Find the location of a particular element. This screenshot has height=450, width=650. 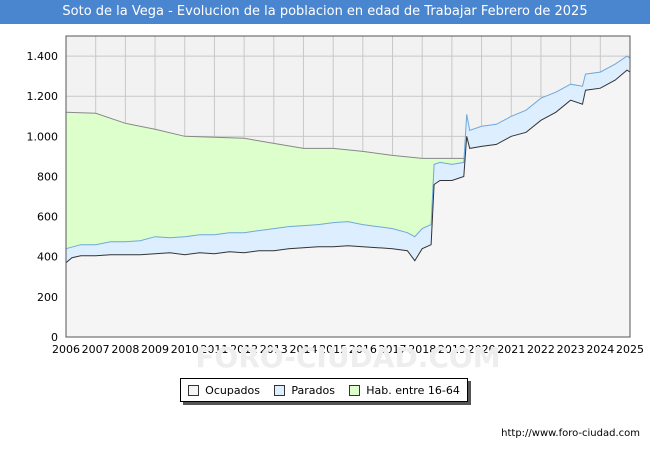

x-tick-label-2009: 2009 is located at coordinates (155, 349).